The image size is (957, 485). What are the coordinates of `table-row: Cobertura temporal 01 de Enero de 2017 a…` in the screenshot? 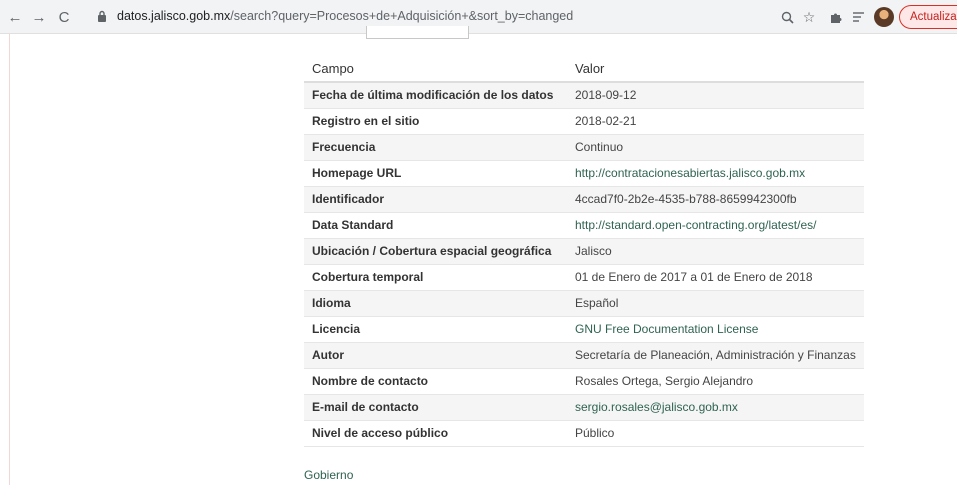 It's located at (584, 276).